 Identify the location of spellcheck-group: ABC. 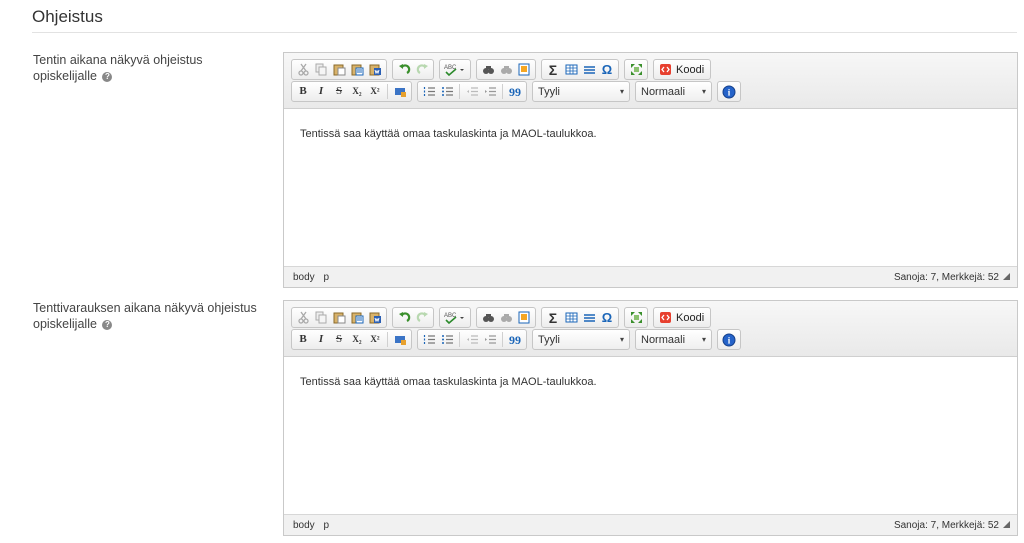
(455, 317).